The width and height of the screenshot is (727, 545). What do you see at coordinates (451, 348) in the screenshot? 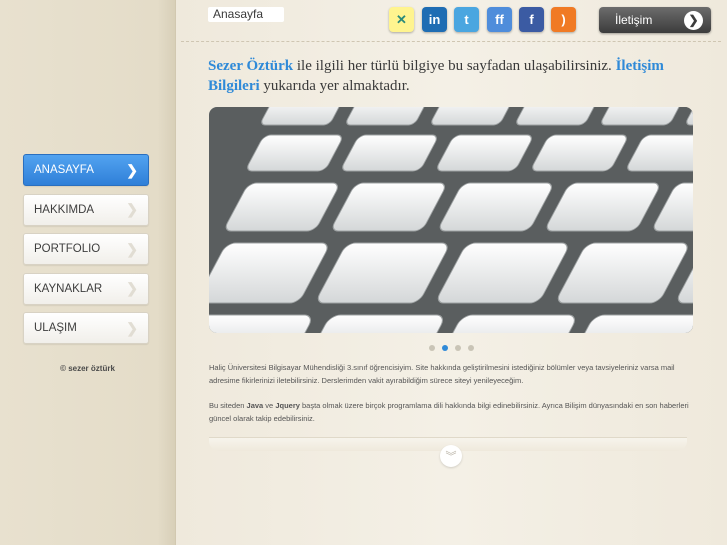
I see `slider-pagination` at bounding box center [451, 348].